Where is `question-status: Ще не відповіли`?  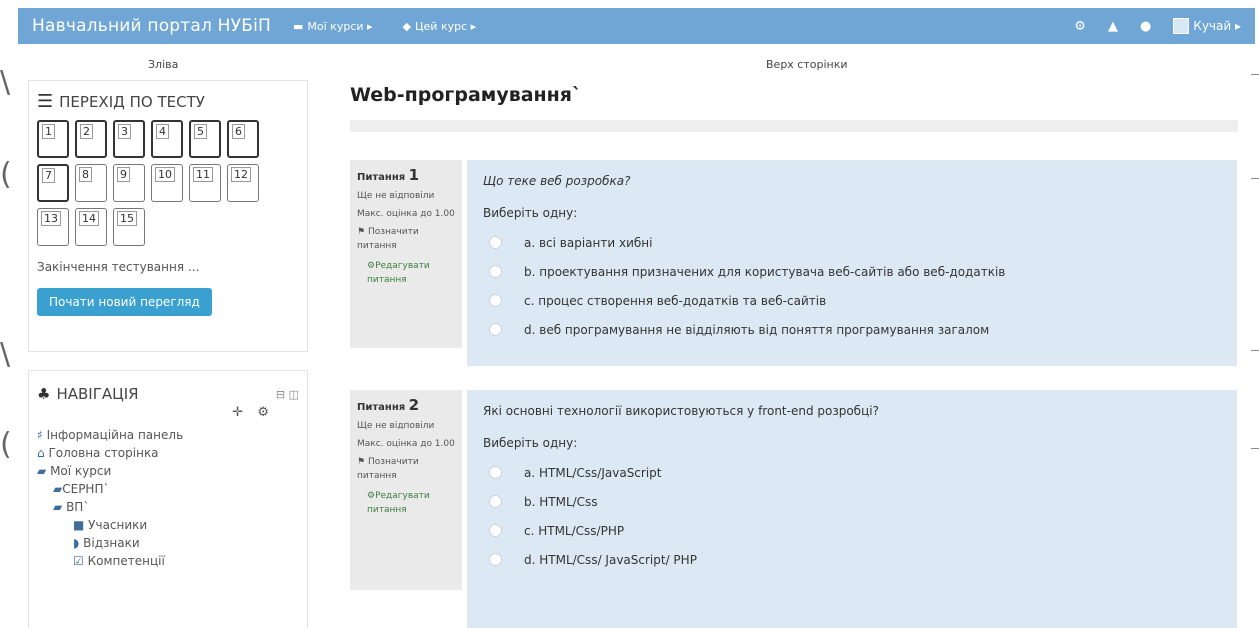 question-status: Ще не відповіли is located at coordinates (396, 426).